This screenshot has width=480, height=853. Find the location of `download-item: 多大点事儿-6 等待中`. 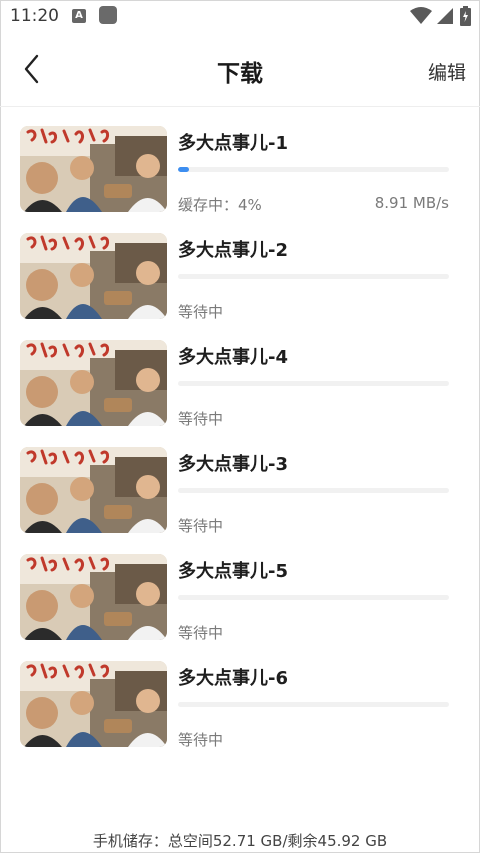

download-item: 多大点事儿-6 等待中 is located at coordinates (240, 695).